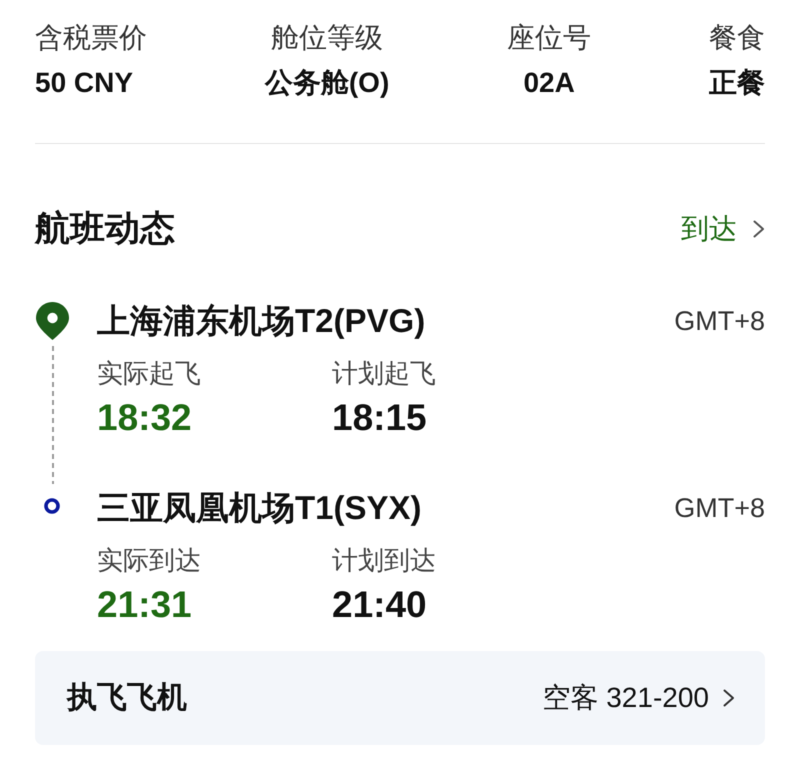 This screenshot has width=800, height=774. What do you see at coordinates (723, 229) in the screenshot?
I see `arrival-link: 到达` at bounding box center [723, 229].